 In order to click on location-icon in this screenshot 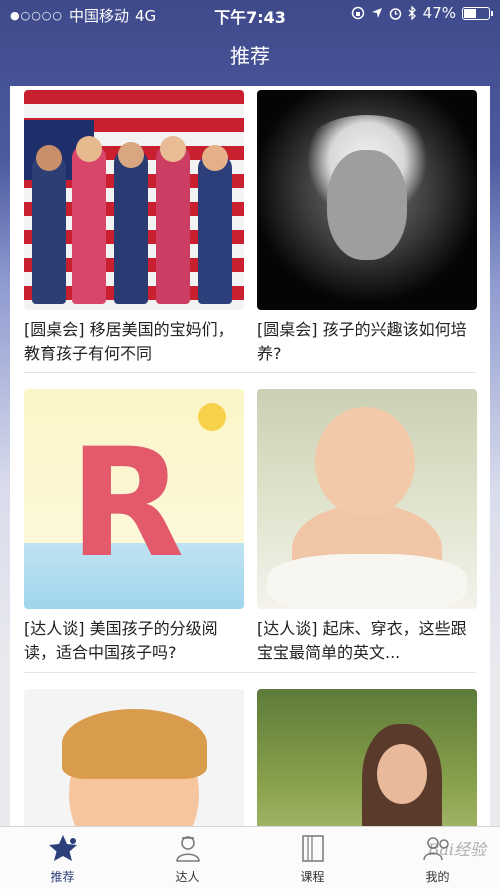, I will do `click(376, 13)`.